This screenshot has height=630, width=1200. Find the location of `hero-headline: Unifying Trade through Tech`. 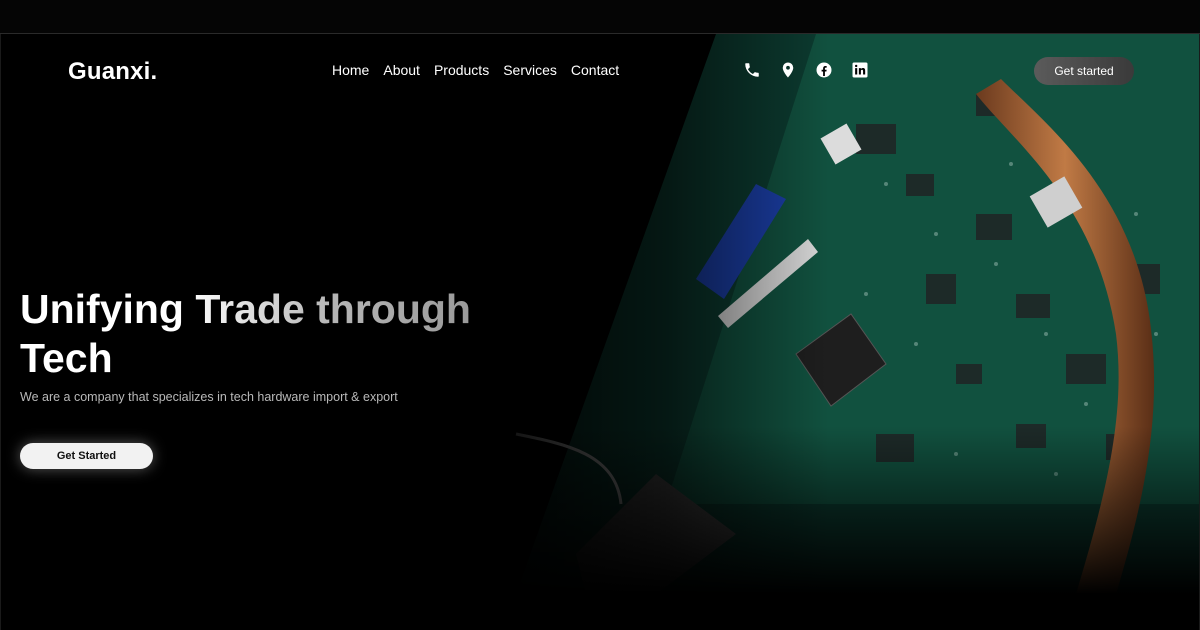

hero-headline: Unifying Trade through Tech is located at coordinates (280, 334).